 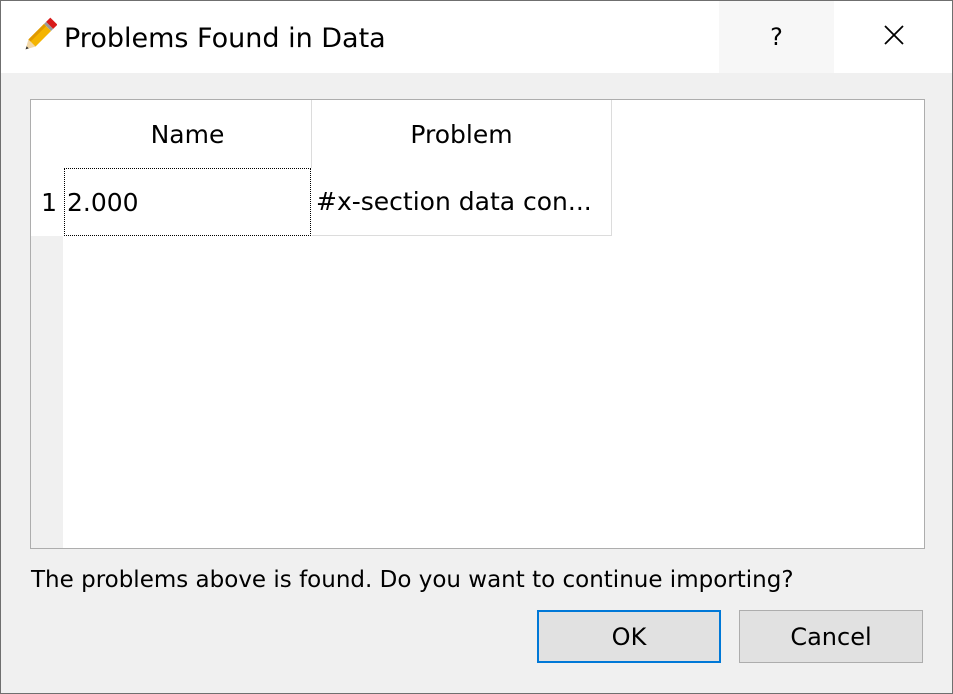 I want to click on cell-text: 2.000, so click(x=103, y=202).